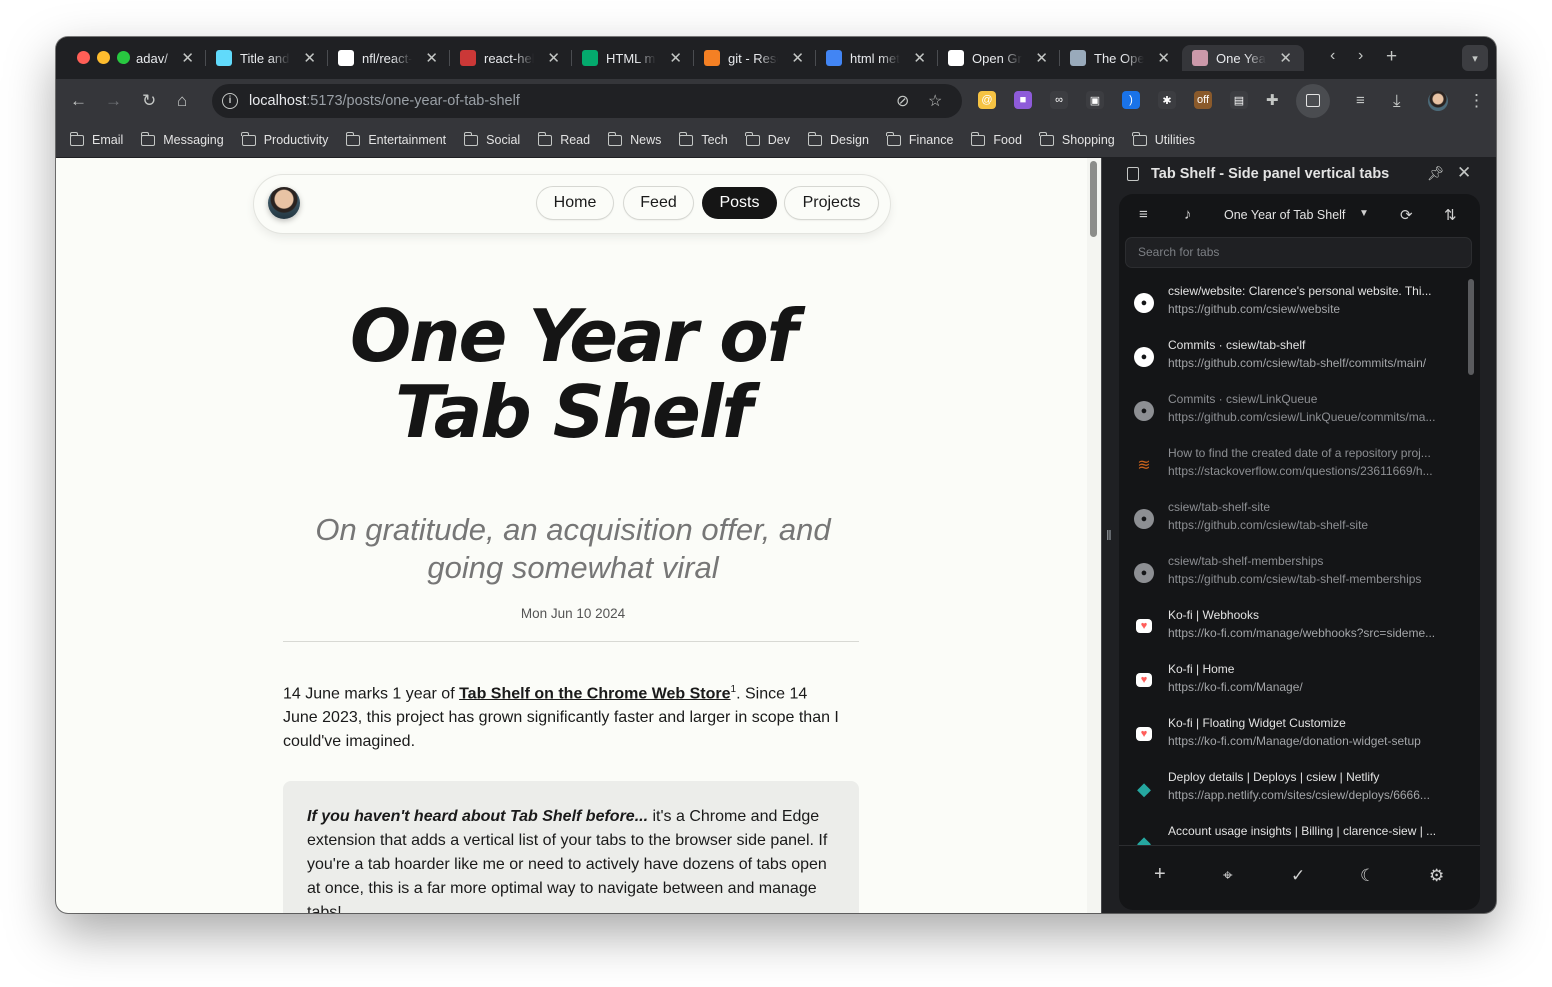 The height and width of the screenshot is (987, 1552). Describe the element at coordinates (78, 101) in the screenshot. I see `back-icon: ←` at that location.